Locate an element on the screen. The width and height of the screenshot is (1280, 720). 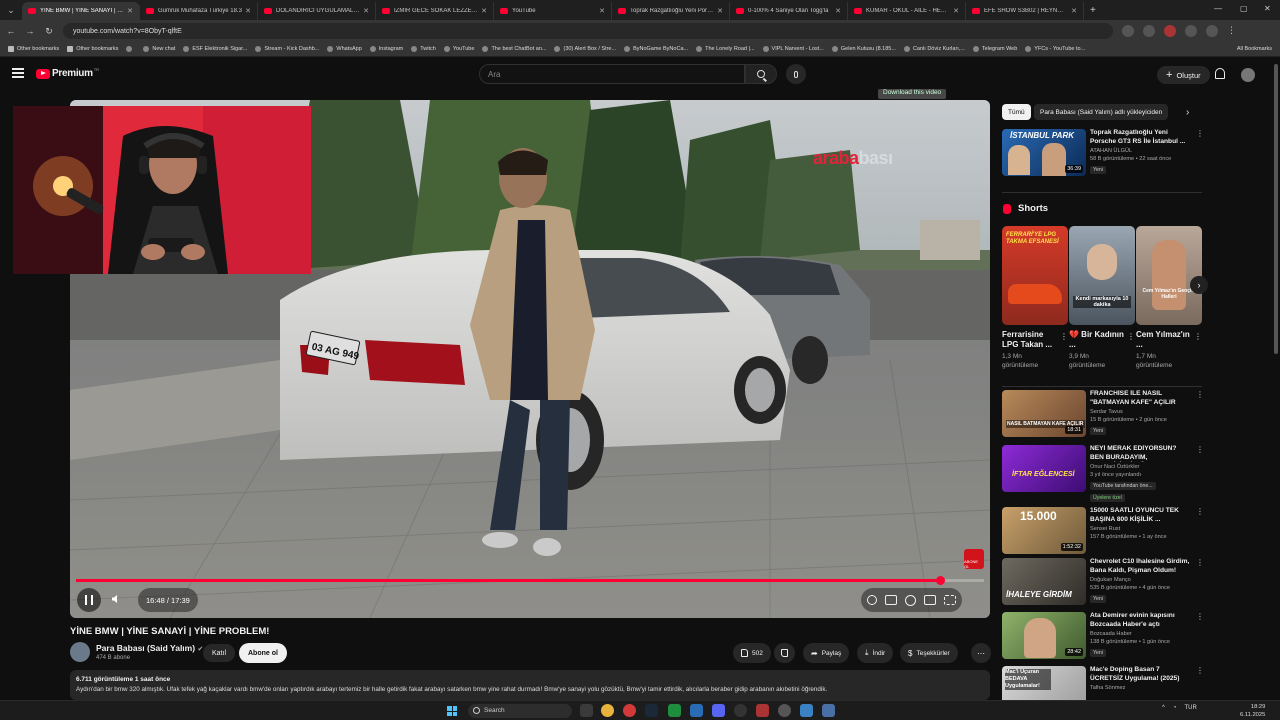
shorts-next-button: › is located at coordinates (1199, 285).